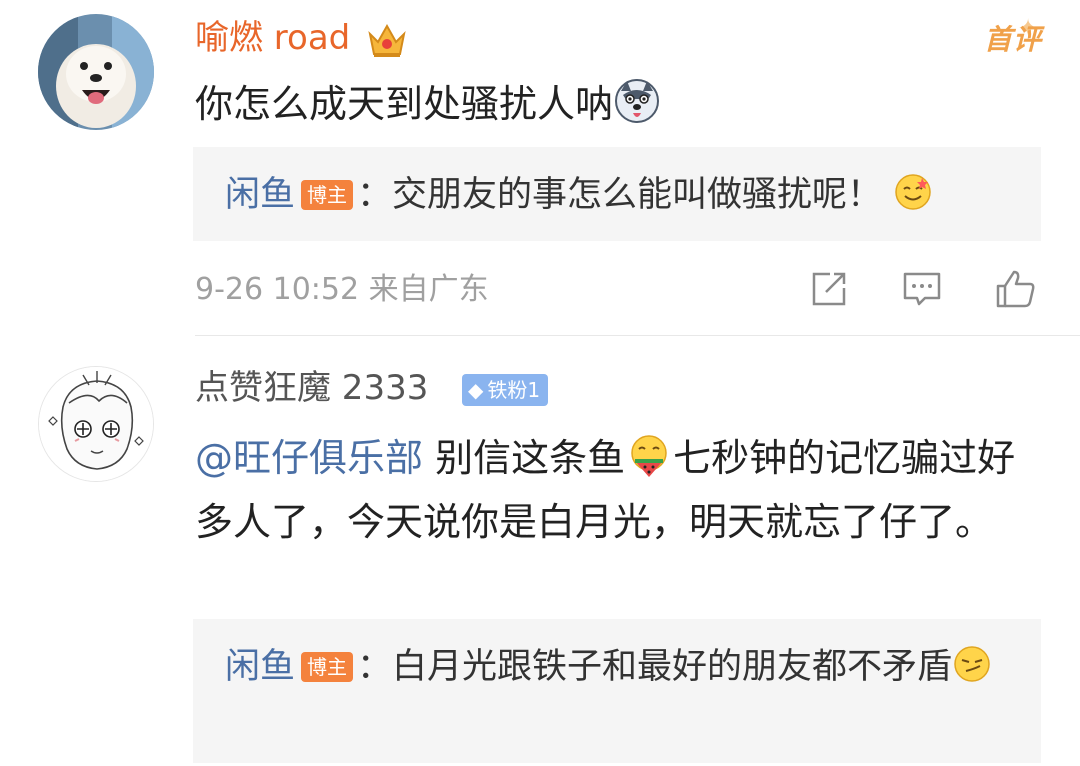 The image size is (1080, 766). What do you see at coordinates (922, 289) in the screenshot?
I see `comment-icon` at bounding box center [922, 289].